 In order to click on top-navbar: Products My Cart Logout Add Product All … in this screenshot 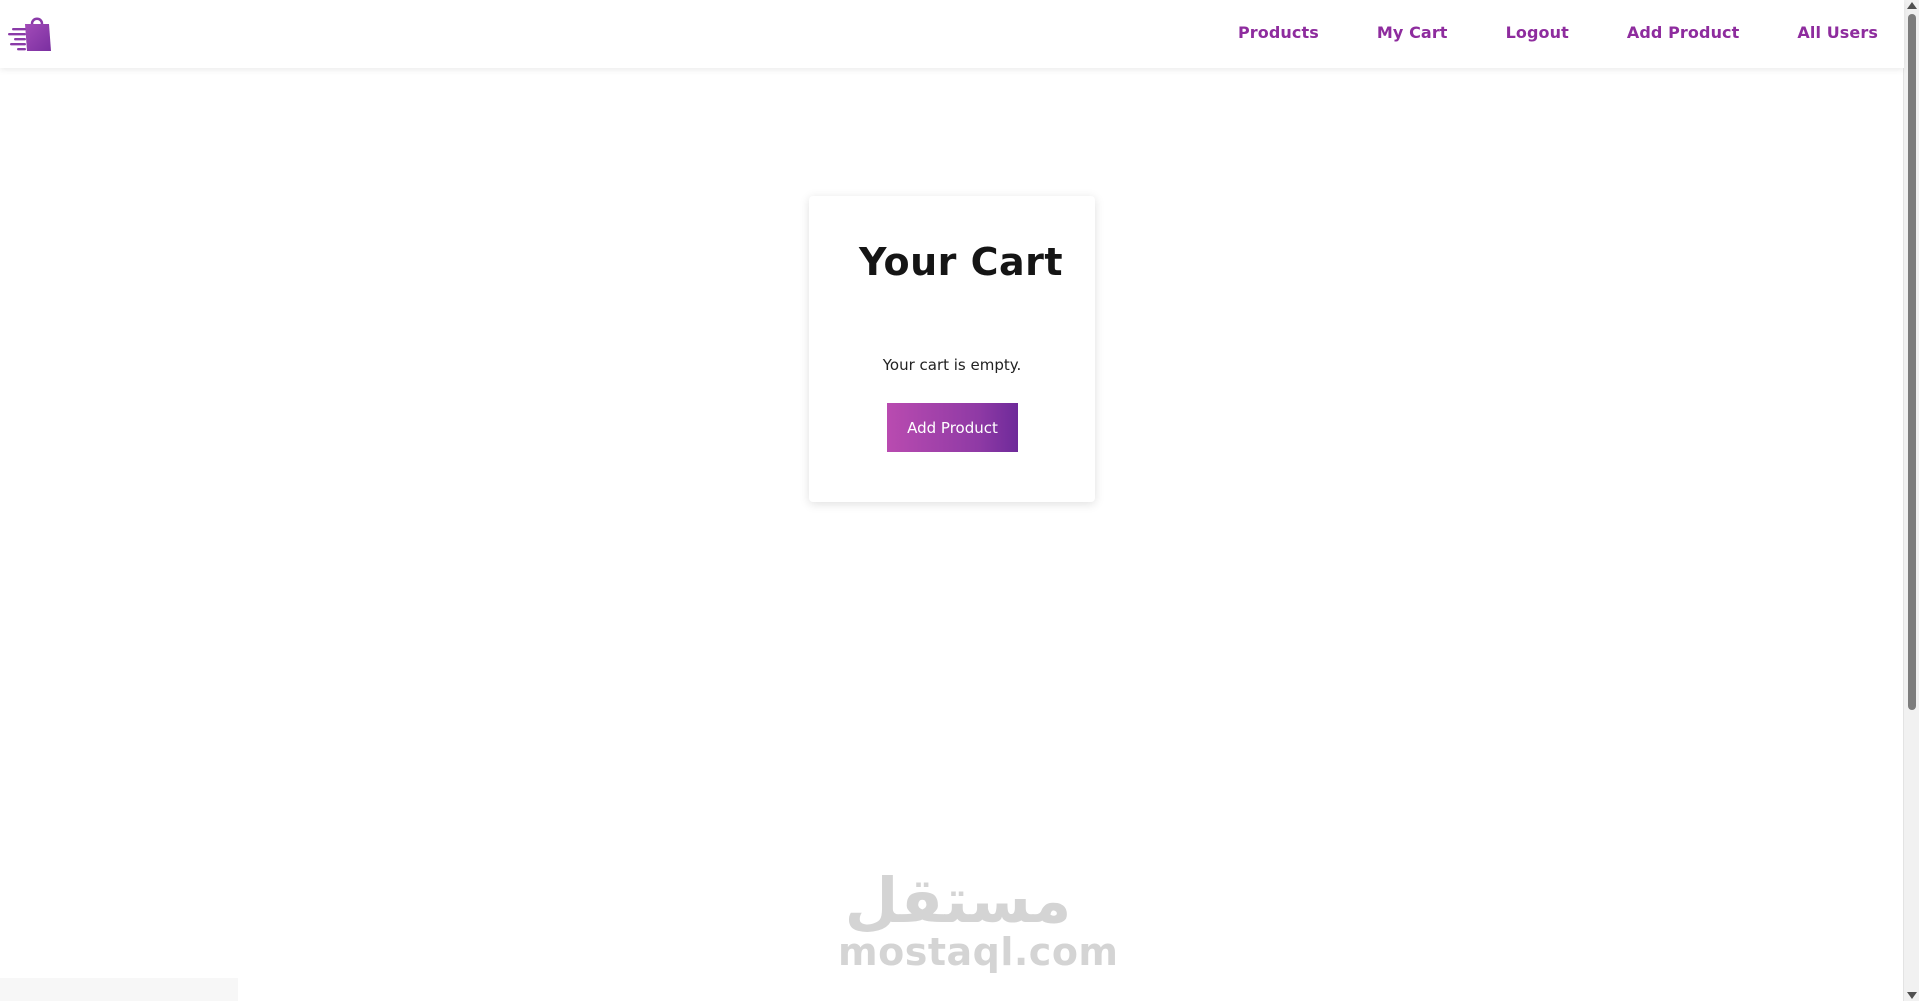, I will do `click(952, 34)`.